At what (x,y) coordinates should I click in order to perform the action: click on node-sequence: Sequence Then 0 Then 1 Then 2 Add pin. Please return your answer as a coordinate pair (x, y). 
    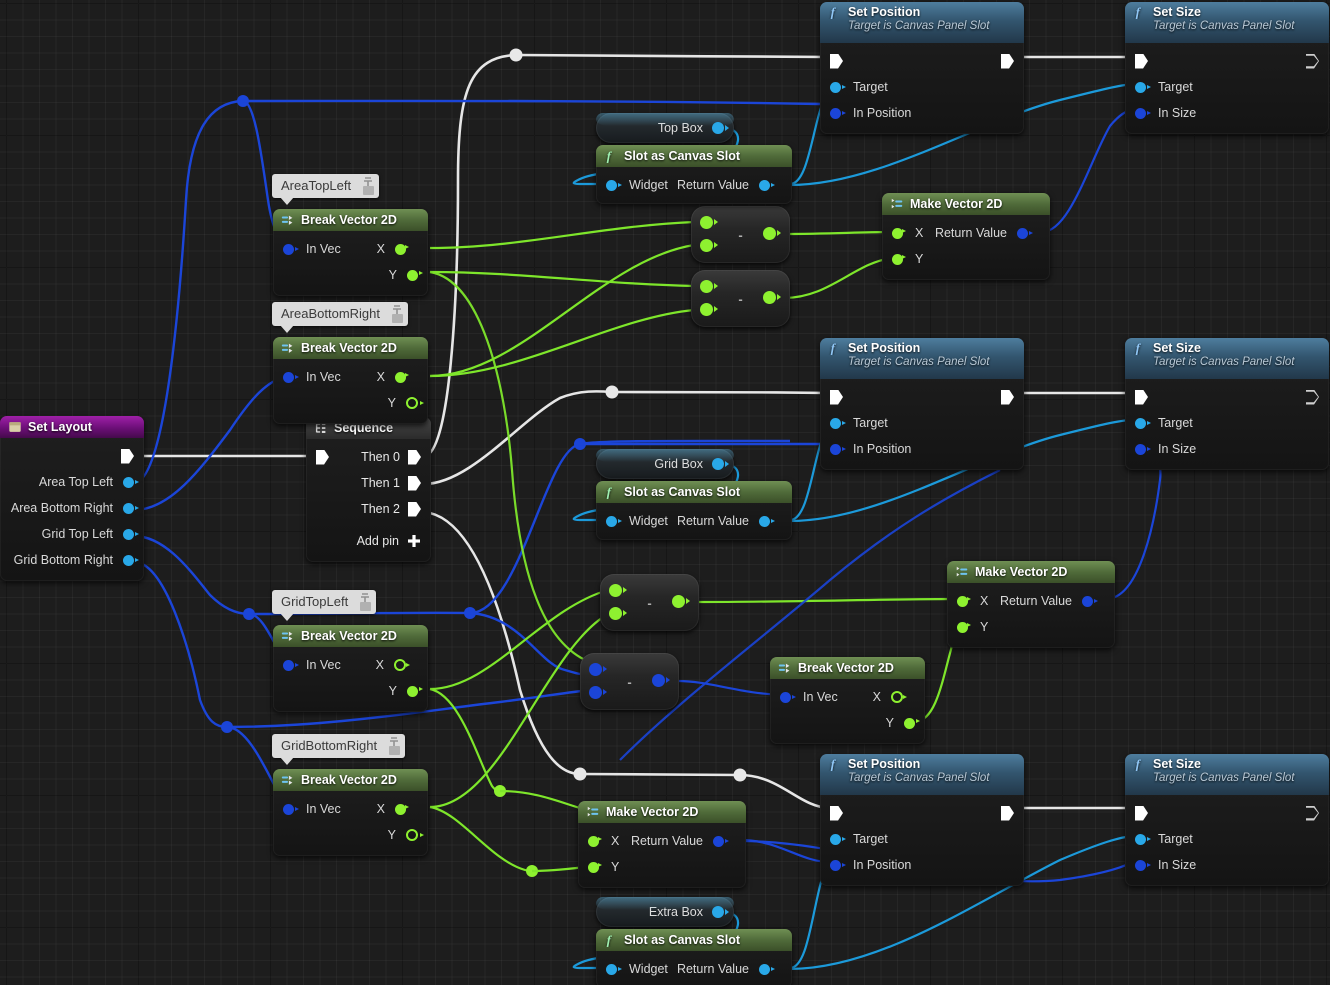
    Looking at the image, I should click on (368, 489).